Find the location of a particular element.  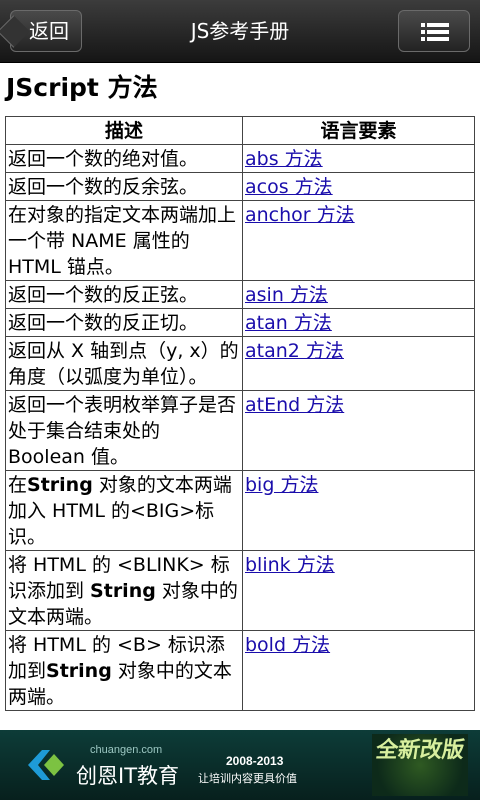

row-language-element: atan 方法 is located at coordinates (358, 322).